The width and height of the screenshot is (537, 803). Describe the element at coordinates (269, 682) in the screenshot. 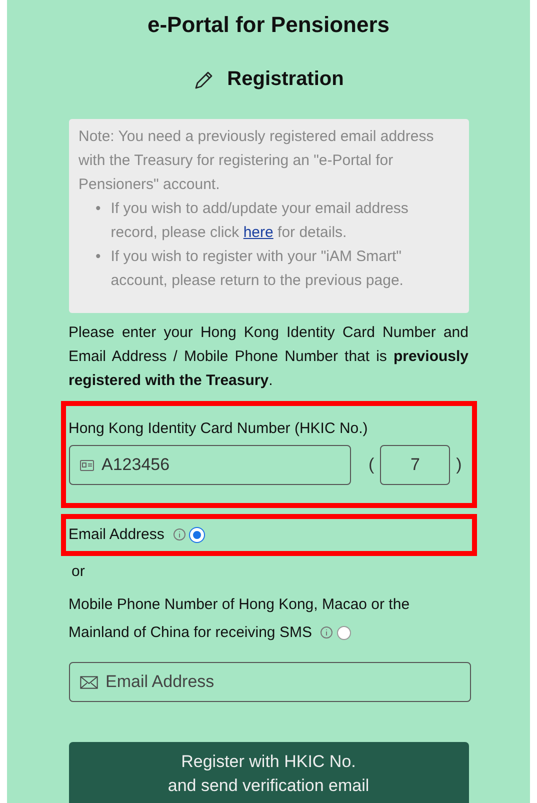

I see `email-field: Email Address` at that location.